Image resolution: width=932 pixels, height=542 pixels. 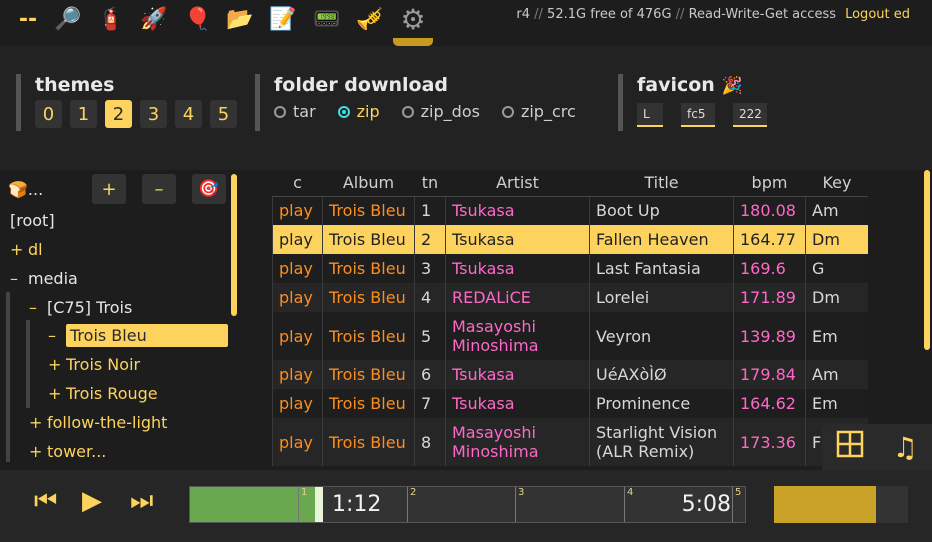 What do you see at coordinates (44, 278) in the screenshot?
I see `tree-node-media: – media` at bounding box center [44, 278].